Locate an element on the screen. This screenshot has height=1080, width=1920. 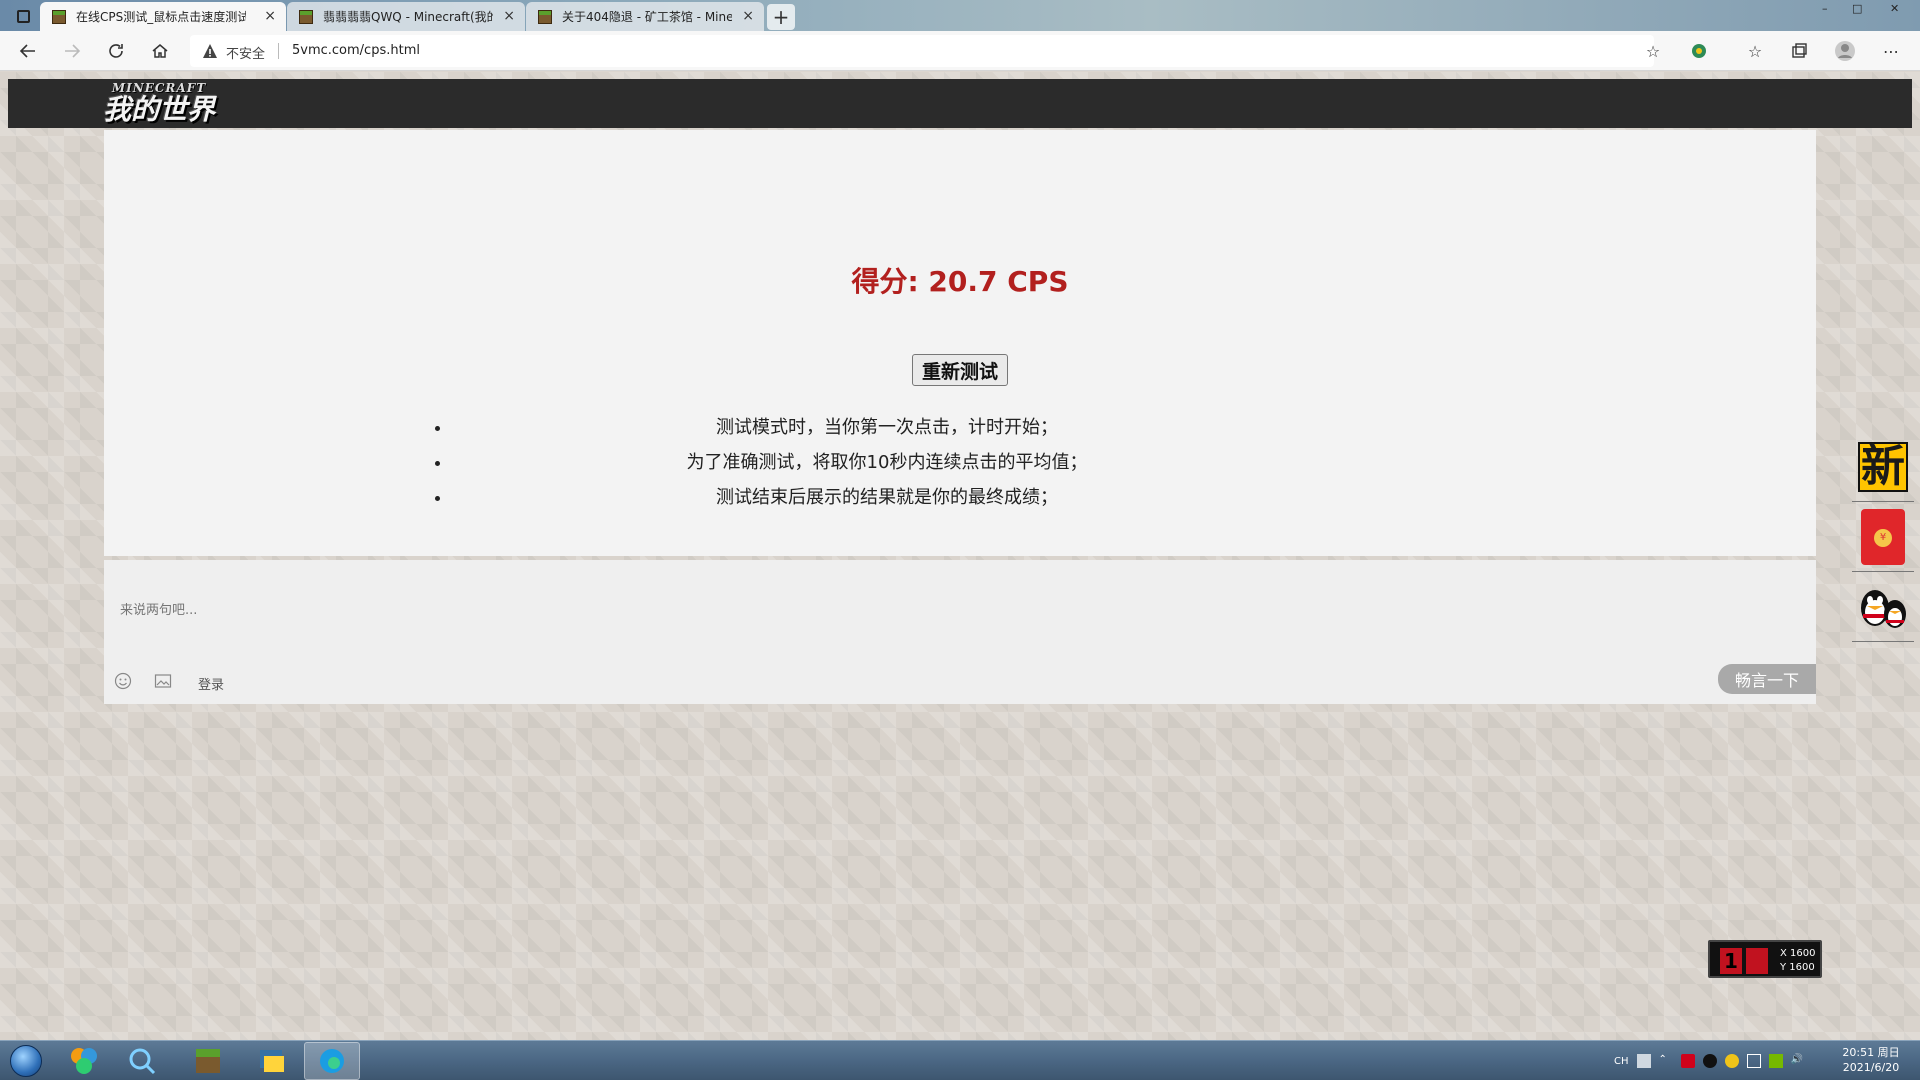
taskbar-app-python is located at coordinates (272, 1061).